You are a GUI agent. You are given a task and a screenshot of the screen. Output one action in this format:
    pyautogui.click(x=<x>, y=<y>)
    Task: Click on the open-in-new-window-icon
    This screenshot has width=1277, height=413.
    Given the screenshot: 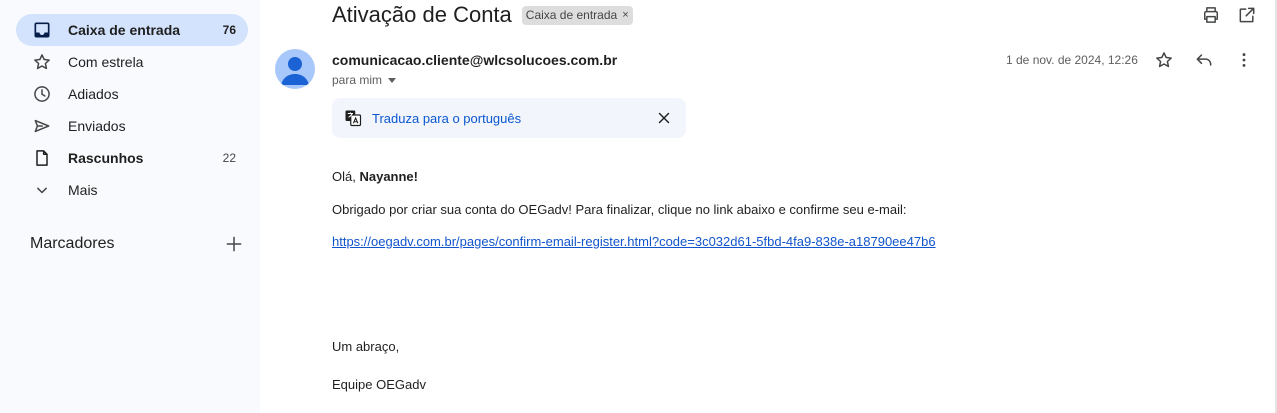 What is the action you would take?
    pyautogui.click(x=1247, y=15)
    